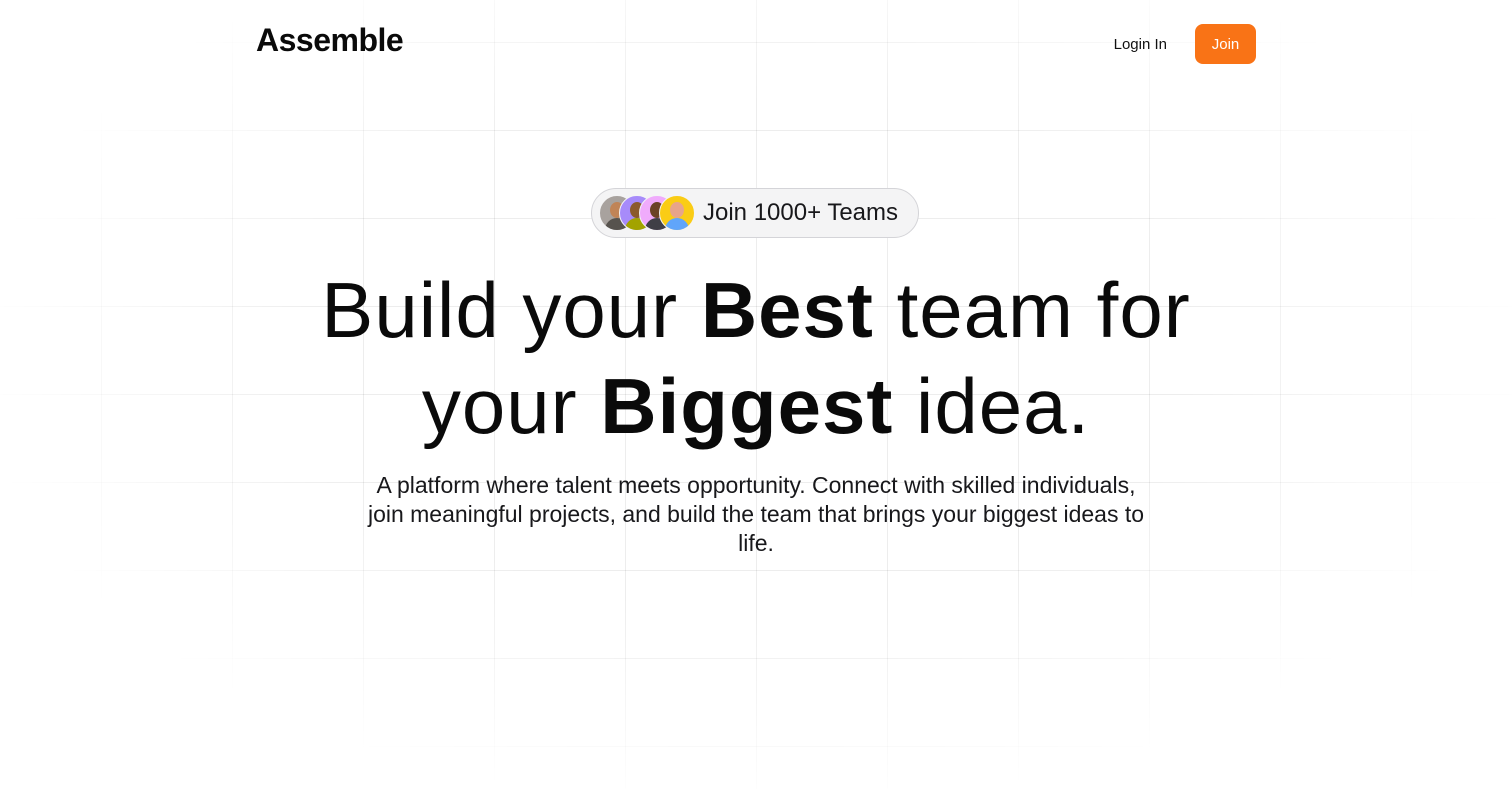 Image resolution: width=1512 pixels, height=789 pixels. I want to click on join-teams-badge: Join 1000+ Teams, so click(755, 213).